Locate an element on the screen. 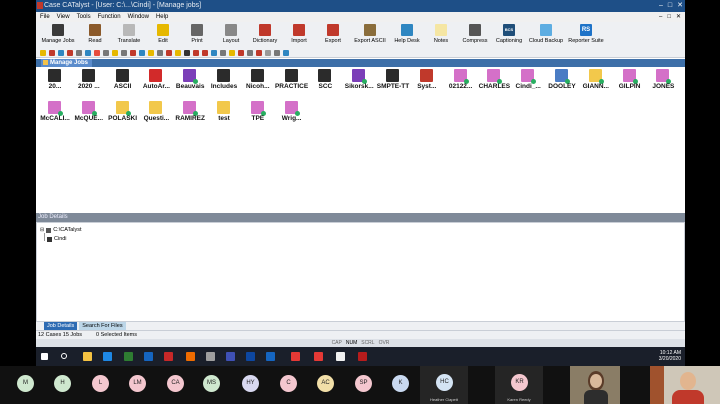 The width and height of the screenshot is (720, 404). participant-tile: HC Heather Clapett is located at coordinates (444, 385).